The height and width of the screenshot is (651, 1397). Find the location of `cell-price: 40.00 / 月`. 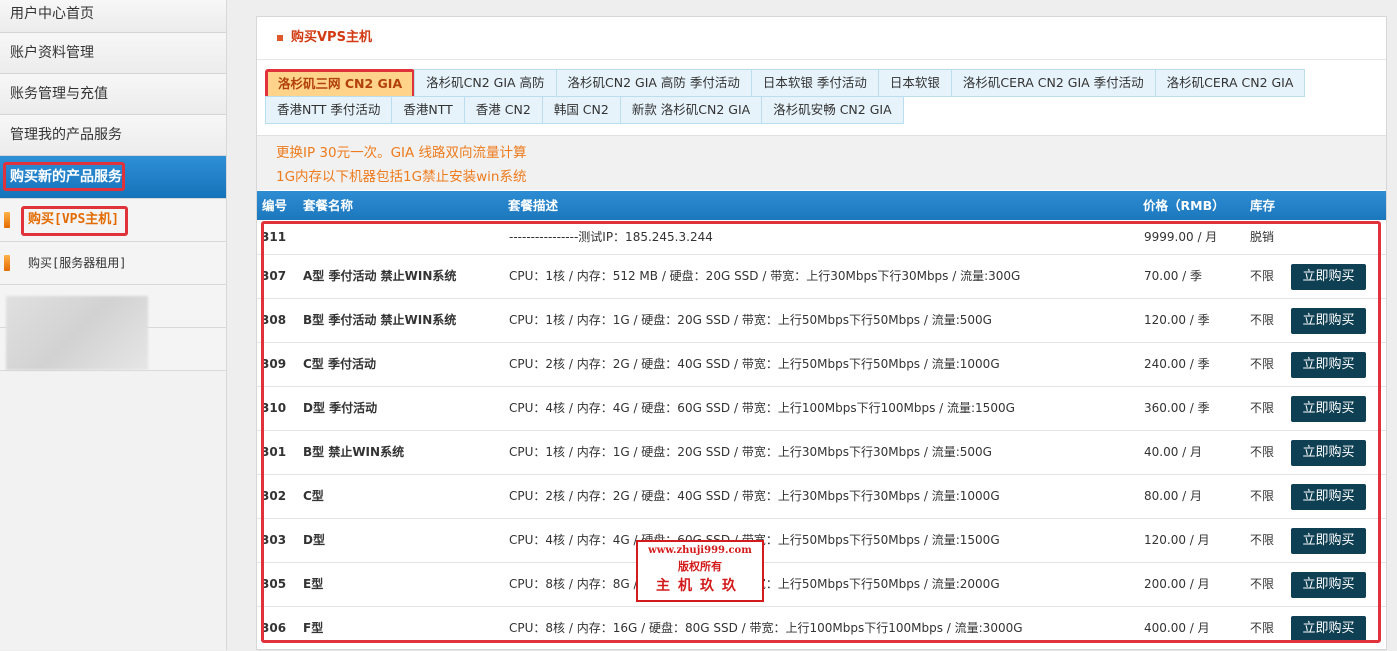

cell-price: 40.00 / 月 is located at coordinates (1173, 452).